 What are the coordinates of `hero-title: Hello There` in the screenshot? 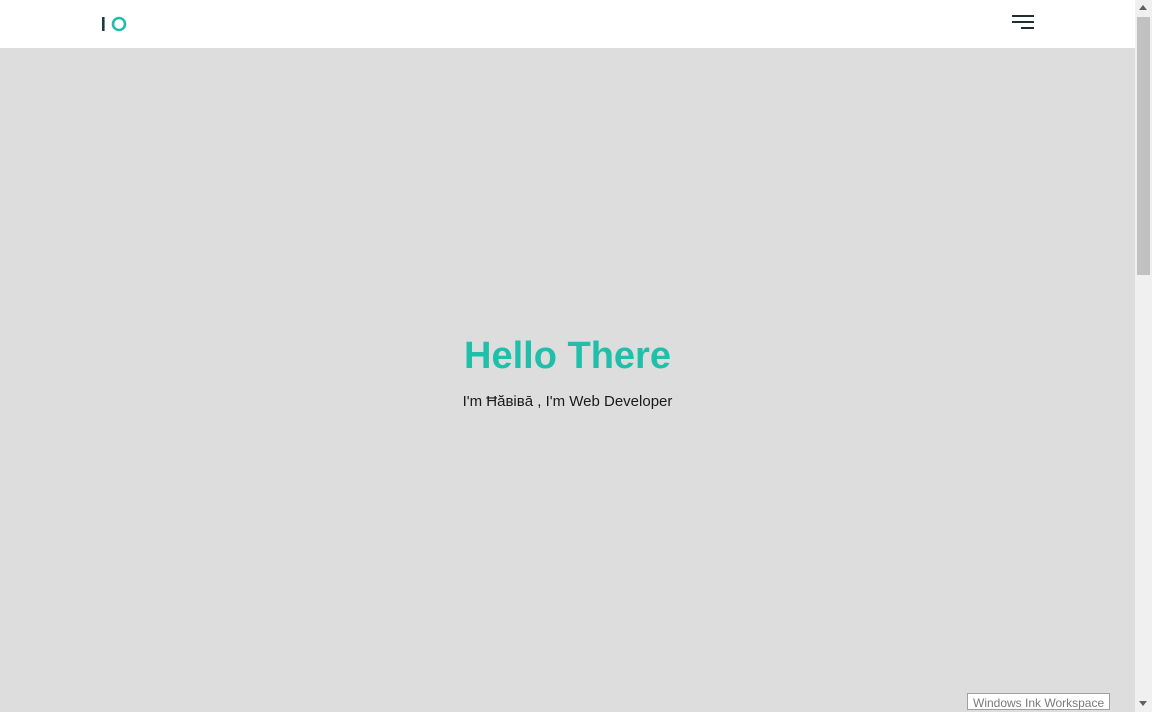 It's located at (567, 356).